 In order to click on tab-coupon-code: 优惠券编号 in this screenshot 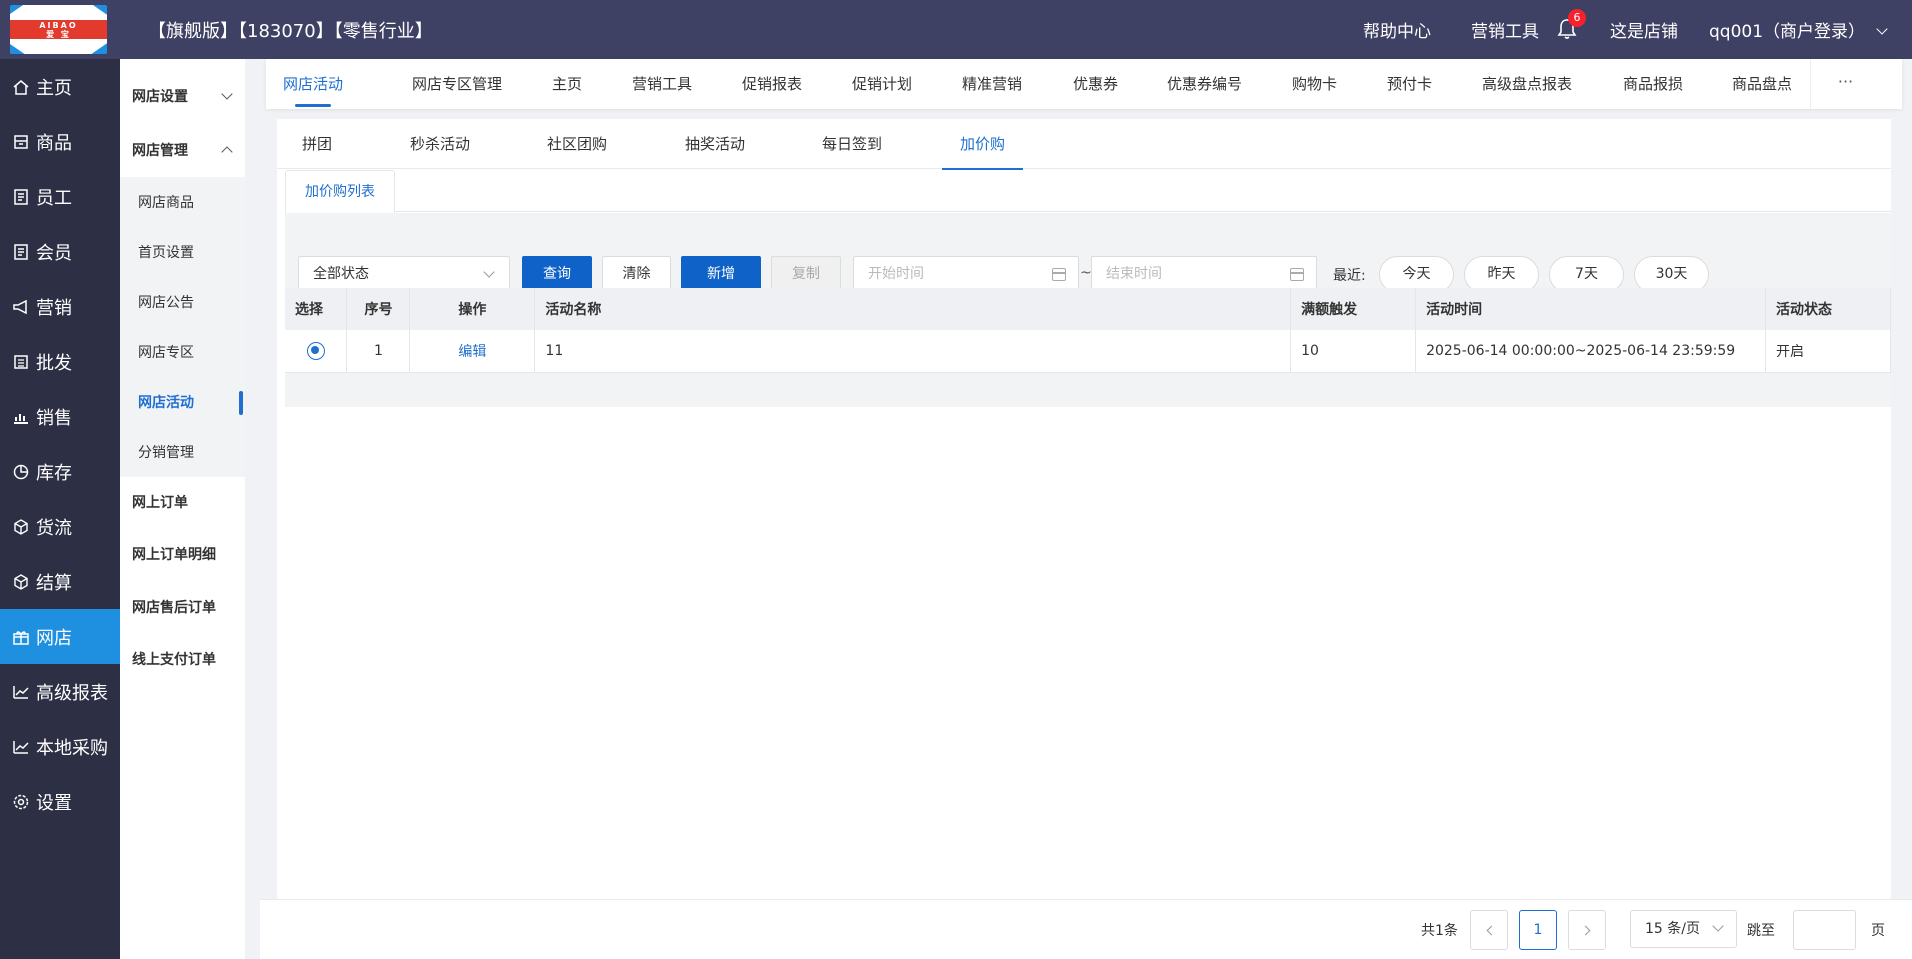, I will do `click(1204, 84)`.